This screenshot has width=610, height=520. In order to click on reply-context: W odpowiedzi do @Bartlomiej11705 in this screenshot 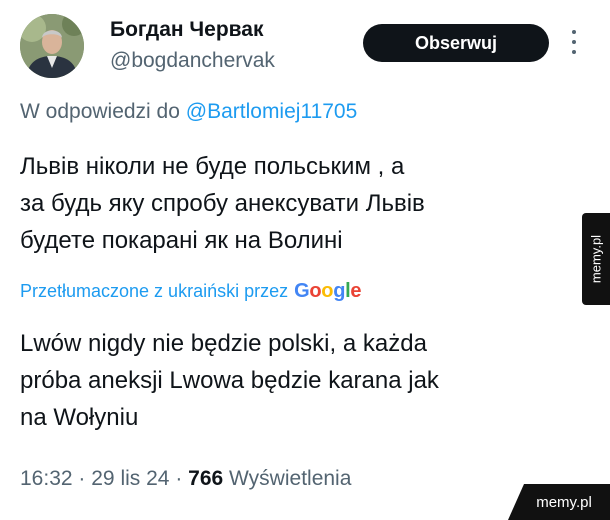, I will do `click(188, 112)`.